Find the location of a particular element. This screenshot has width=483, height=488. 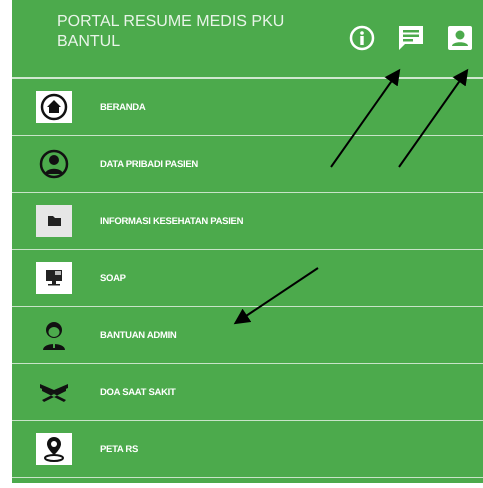

menu-item: INFORMASI KESEHATAN PASIEN is located at coordinates (247, 221).